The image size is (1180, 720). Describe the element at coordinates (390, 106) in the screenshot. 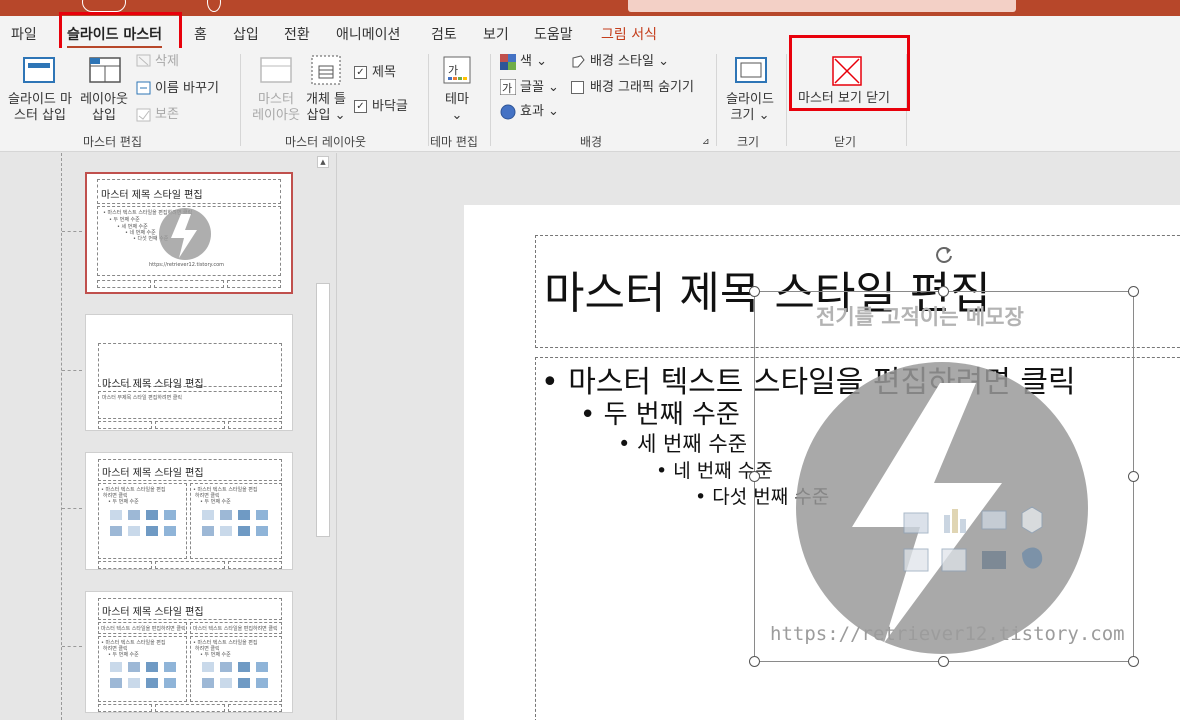

I see `footers-checkbox-label: 바닥글` at that location.